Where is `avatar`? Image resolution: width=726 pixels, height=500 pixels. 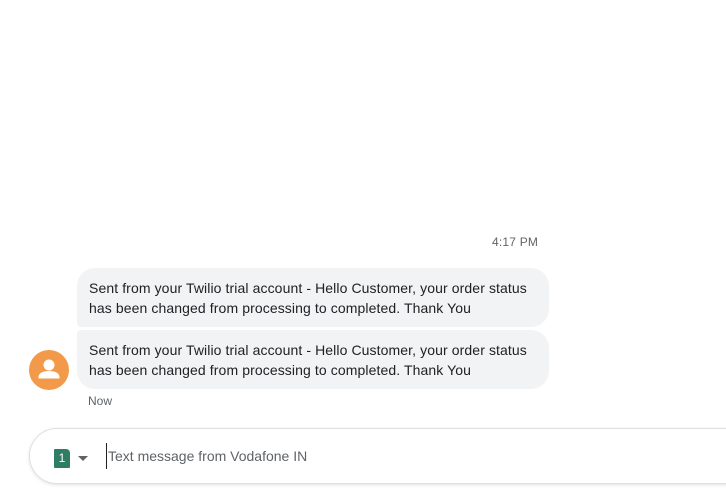
avatar is located at coordinates (49, 370).